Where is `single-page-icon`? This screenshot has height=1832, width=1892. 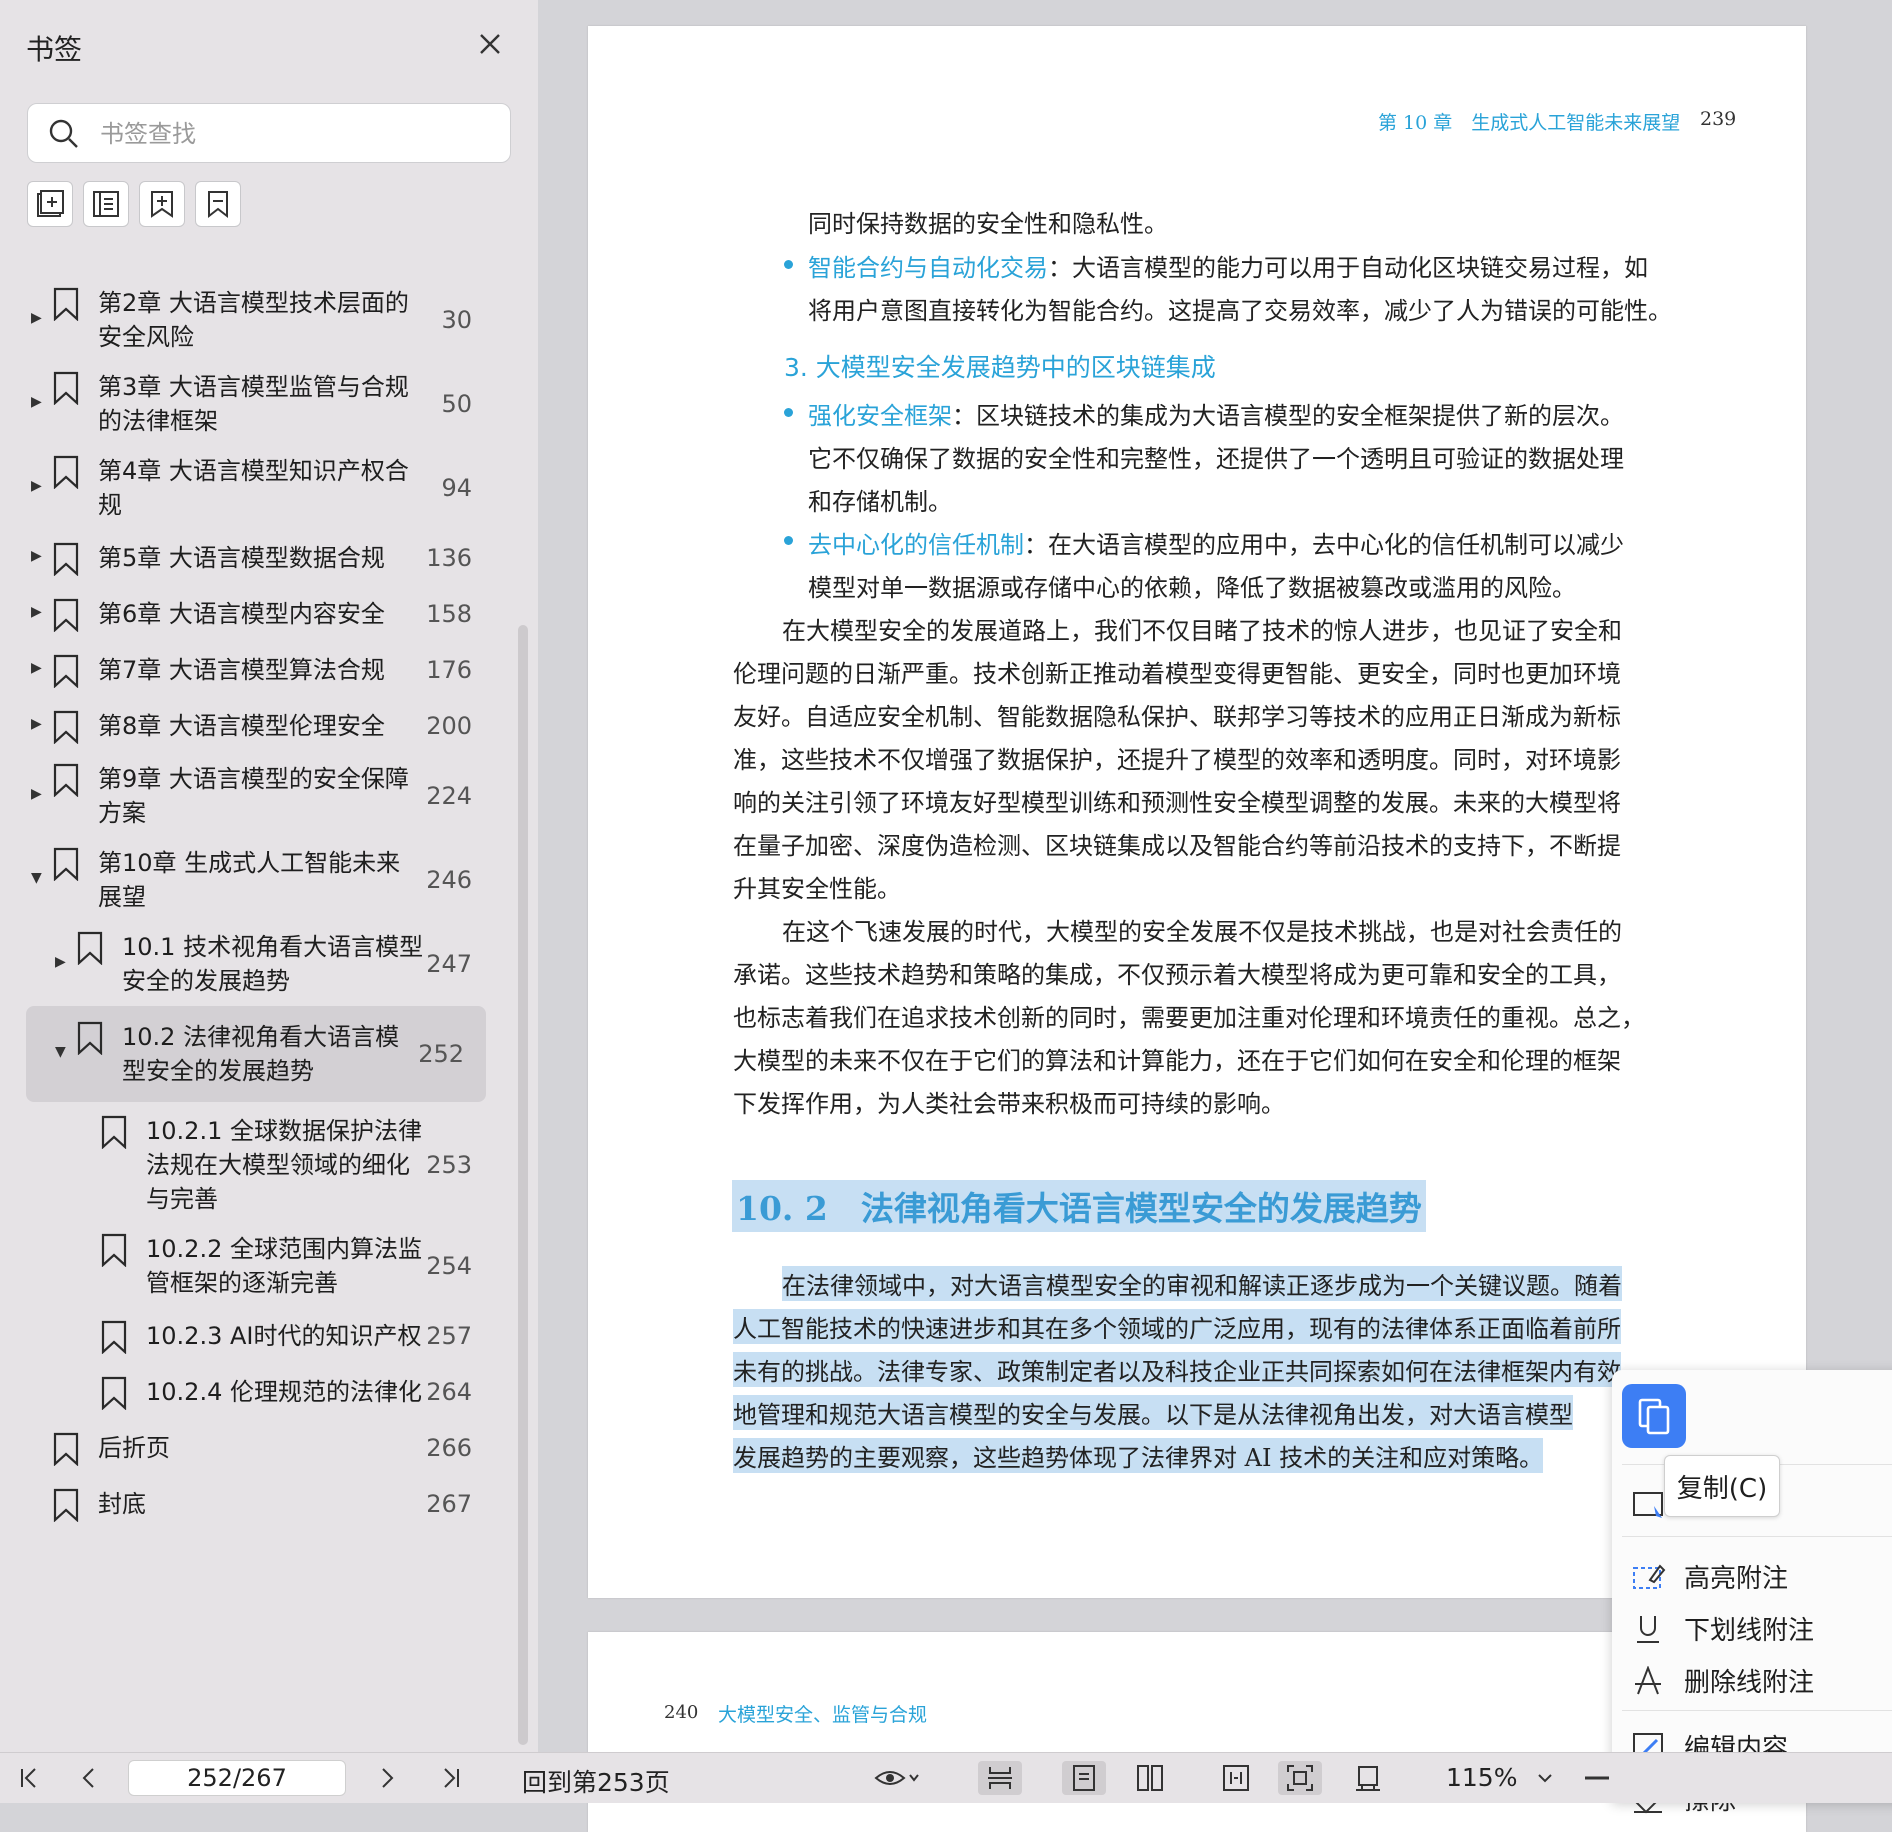 single-page-icon is located at coordinates (1084, 1778).